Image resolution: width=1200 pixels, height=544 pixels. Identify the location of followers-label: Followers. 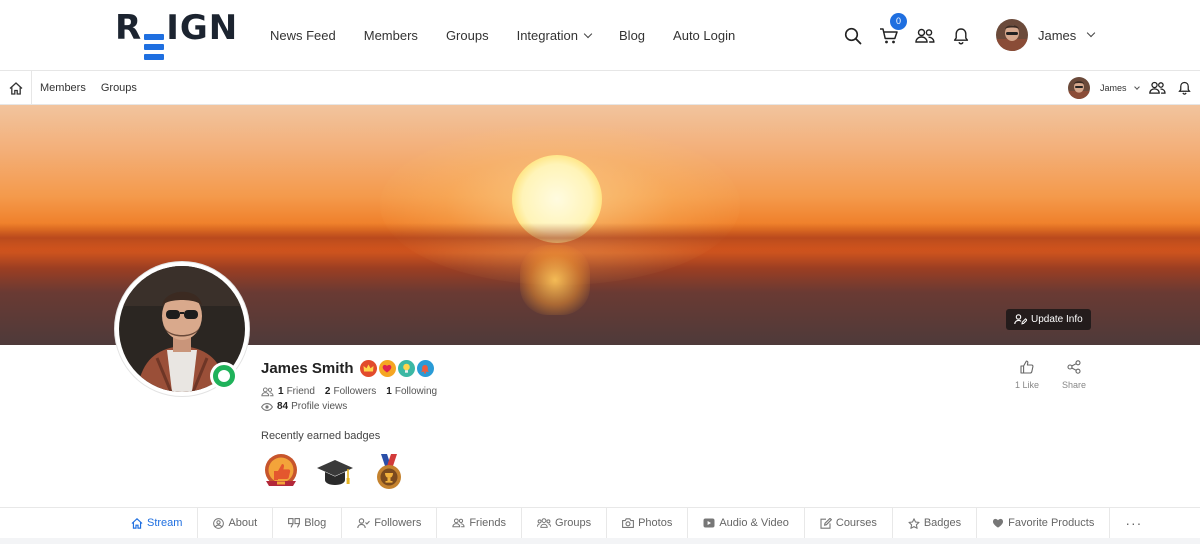
(355, 391).